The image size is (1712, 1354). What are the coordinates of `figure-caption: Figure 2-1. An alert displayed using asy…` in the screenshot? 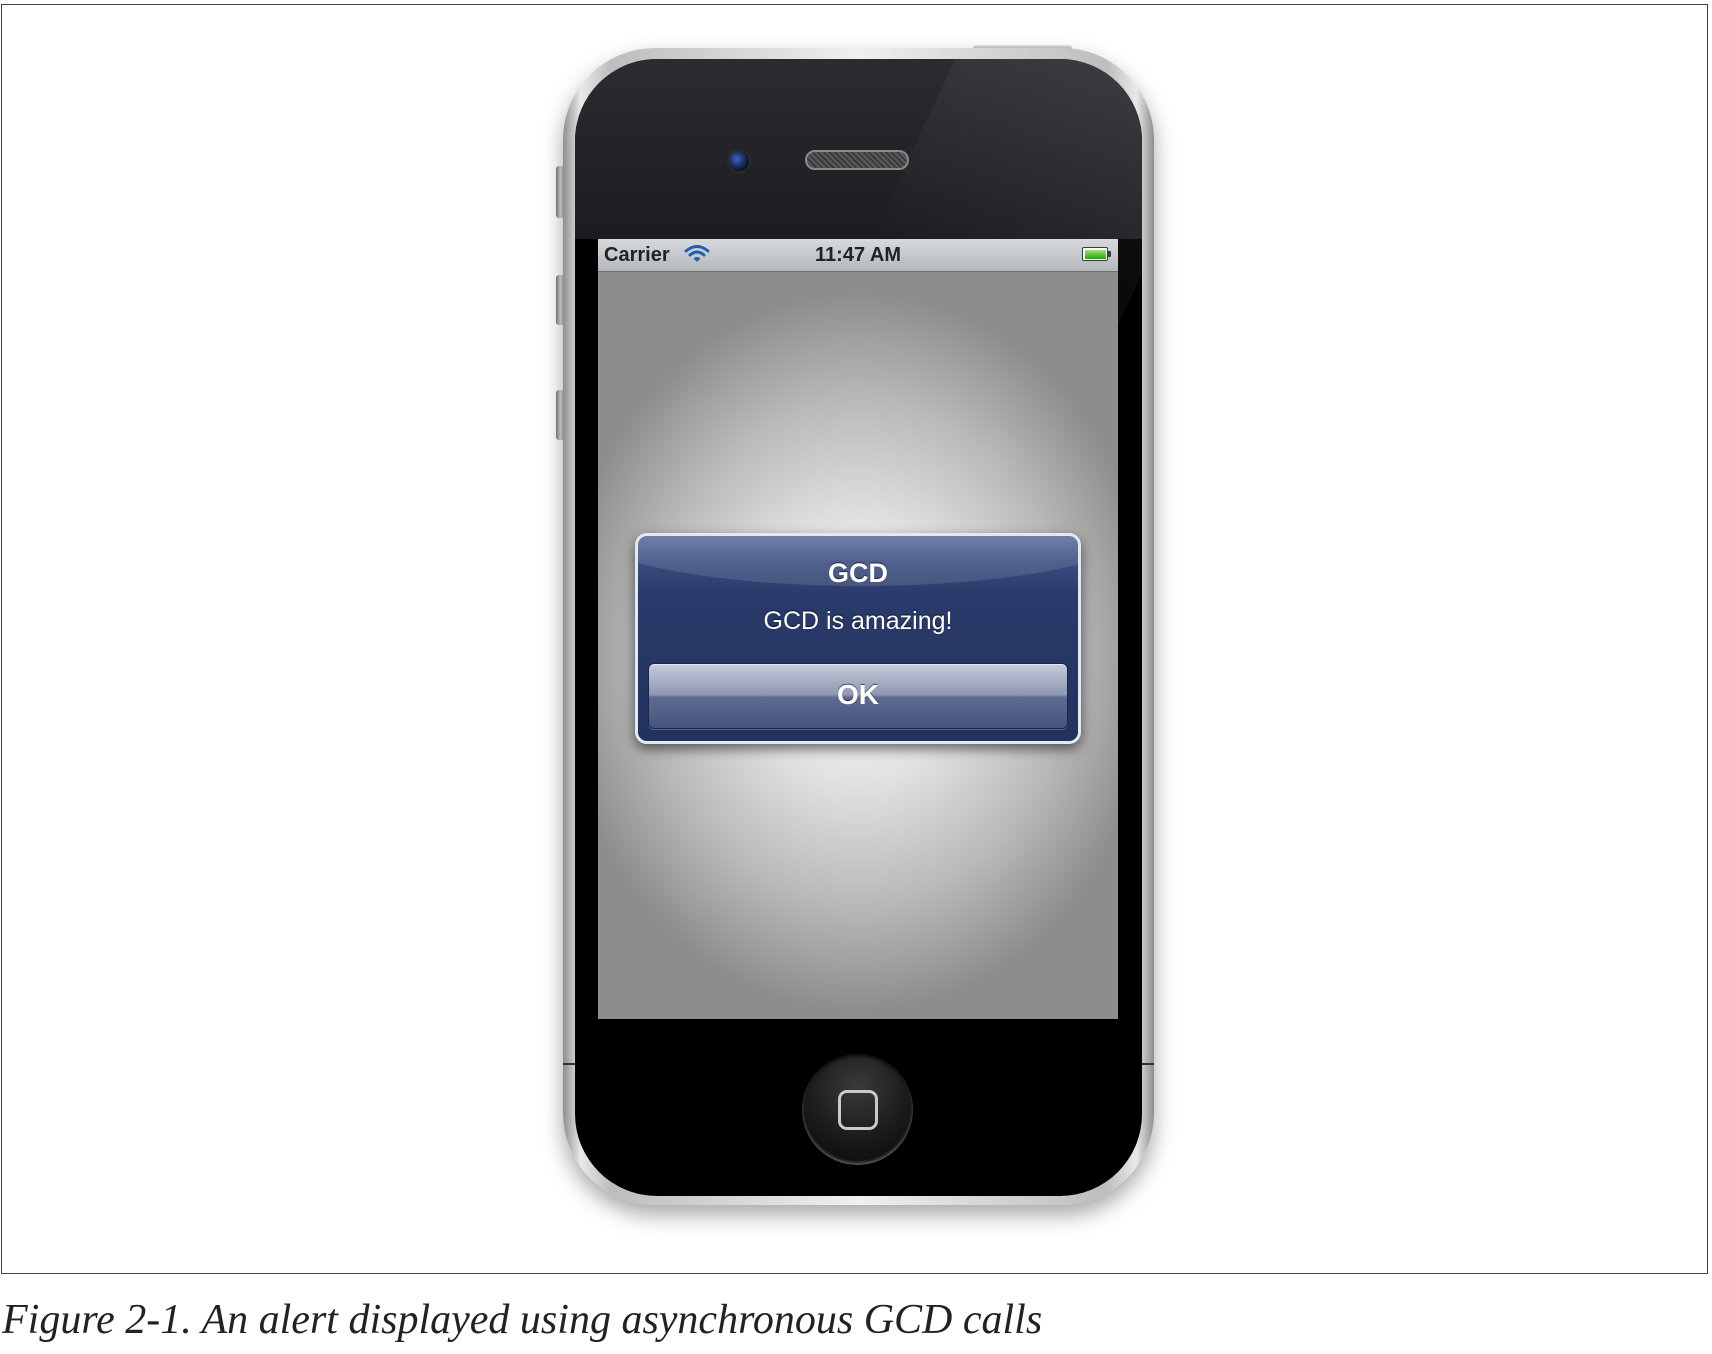 It's located at (522, 1320).